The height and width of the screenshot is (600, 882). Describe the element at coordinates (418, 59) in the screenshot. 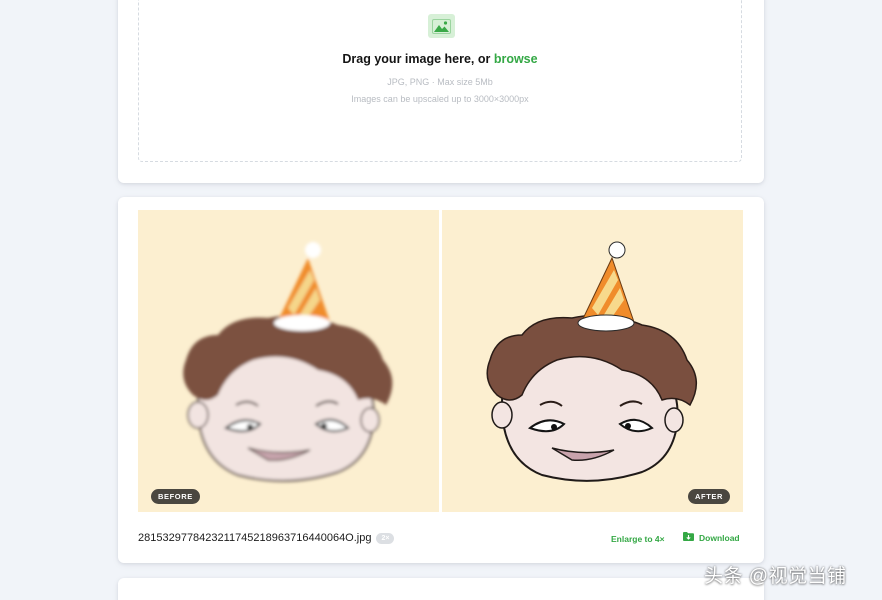

I see `dropzone-title-text: Drag your image here, or` at that location.